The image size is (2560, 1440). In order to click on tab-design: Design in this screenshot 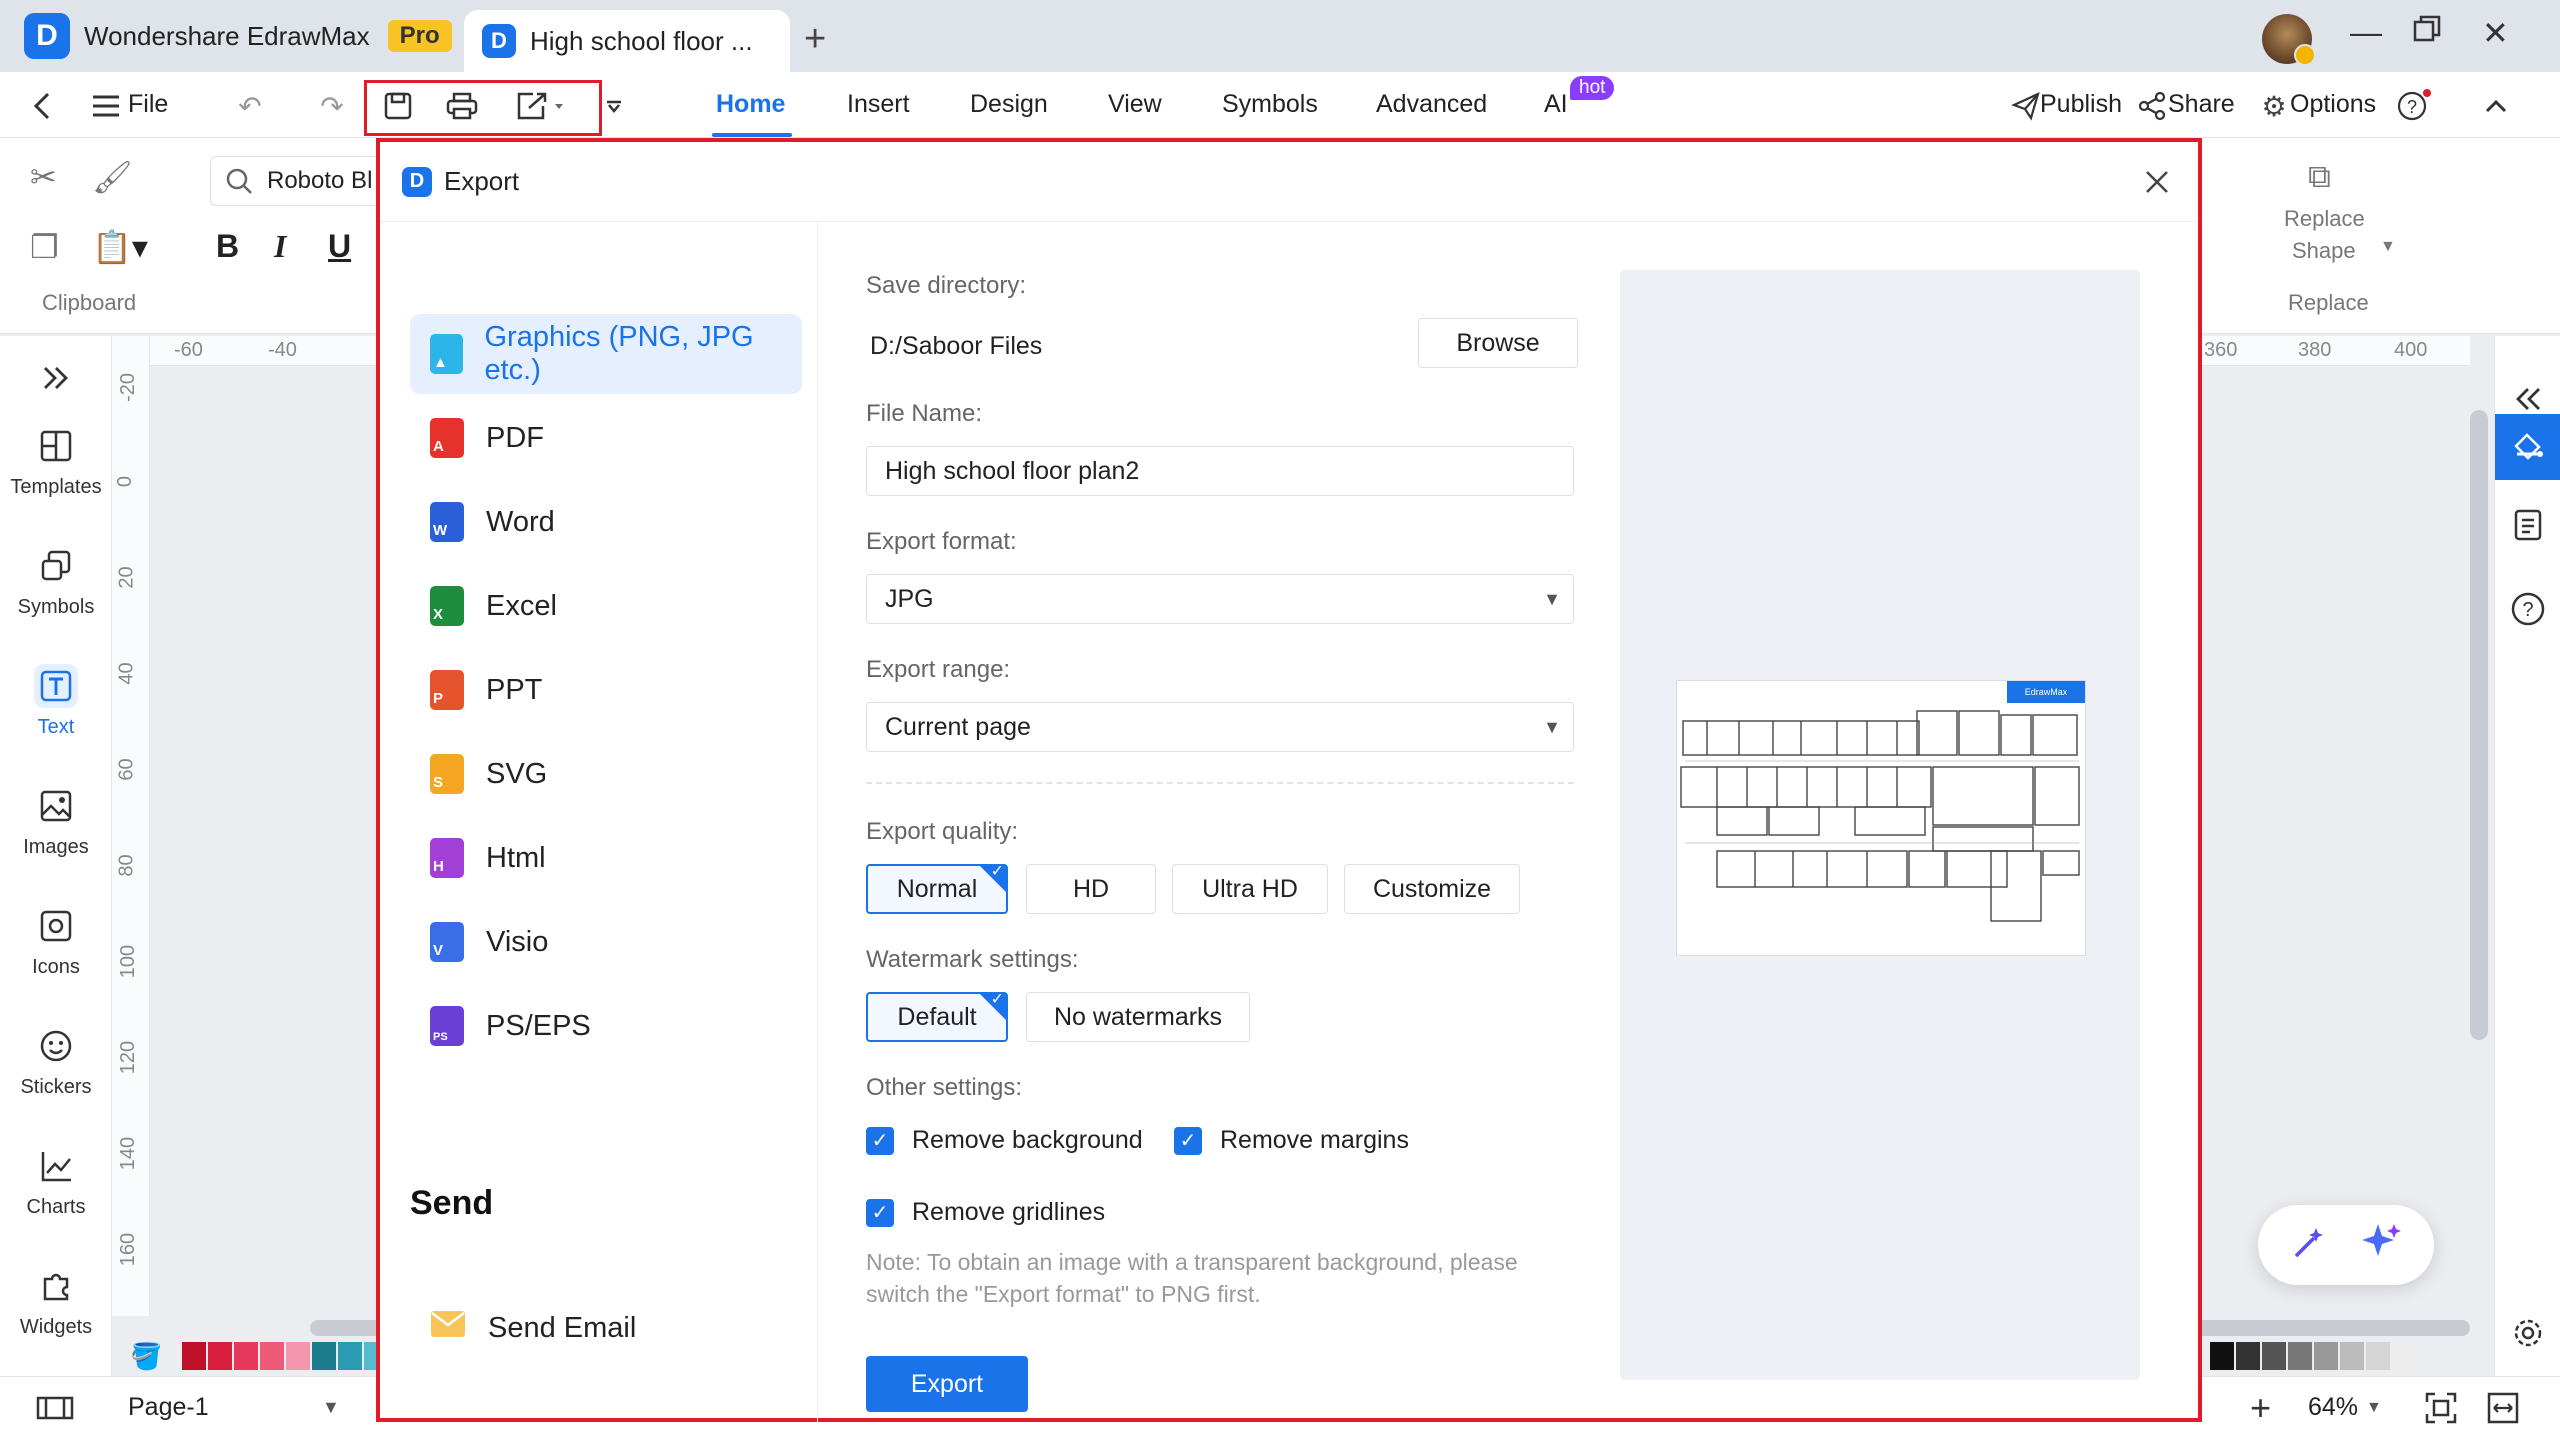, I will do `click(1009, 104)`.